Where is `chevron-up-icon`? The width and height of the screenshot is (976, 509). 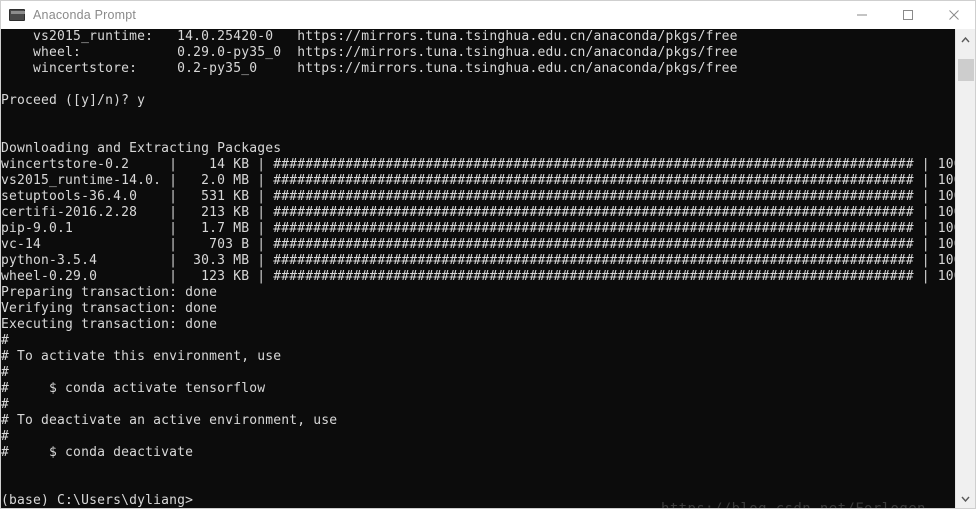
chevron-up-icon is located at coordinates (965, 40).